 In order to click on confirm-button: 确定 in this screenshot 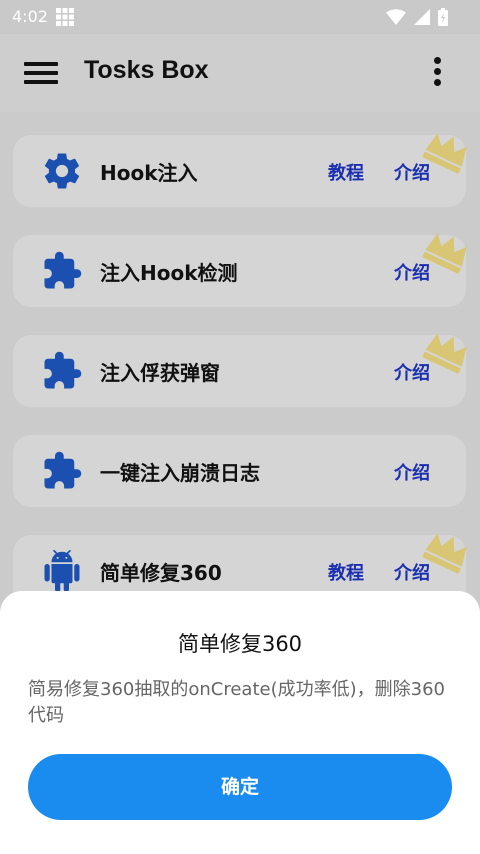, I will do `click(240, 787)`.